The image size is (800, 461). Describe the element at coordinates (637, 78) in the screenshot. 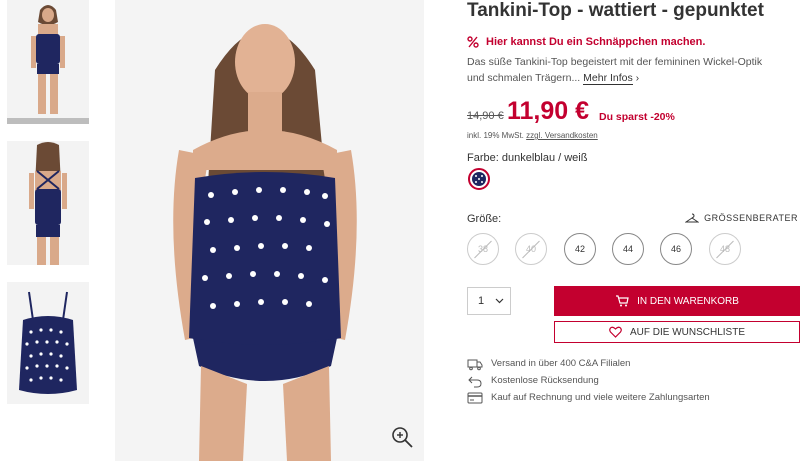

I see `chevron-right-icon: ›` at that location.